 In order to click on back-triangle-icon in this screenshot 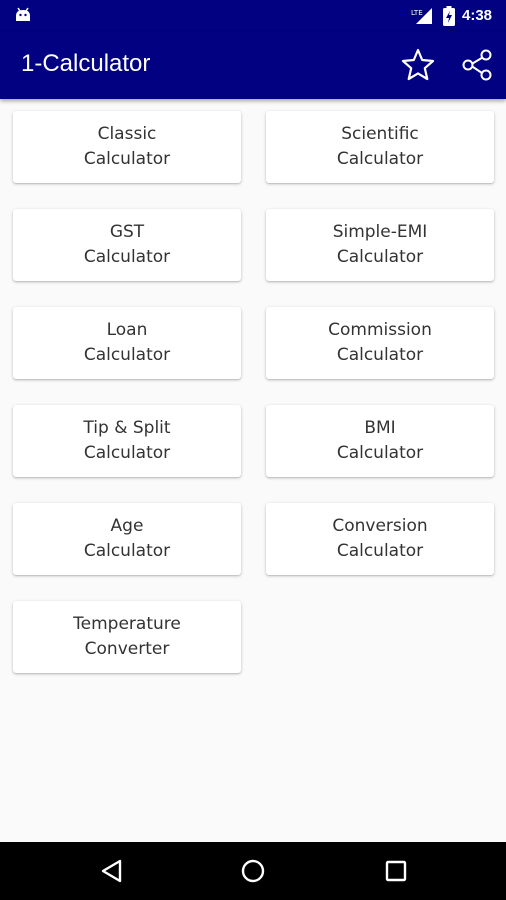, I will do `click(111, 871)`.